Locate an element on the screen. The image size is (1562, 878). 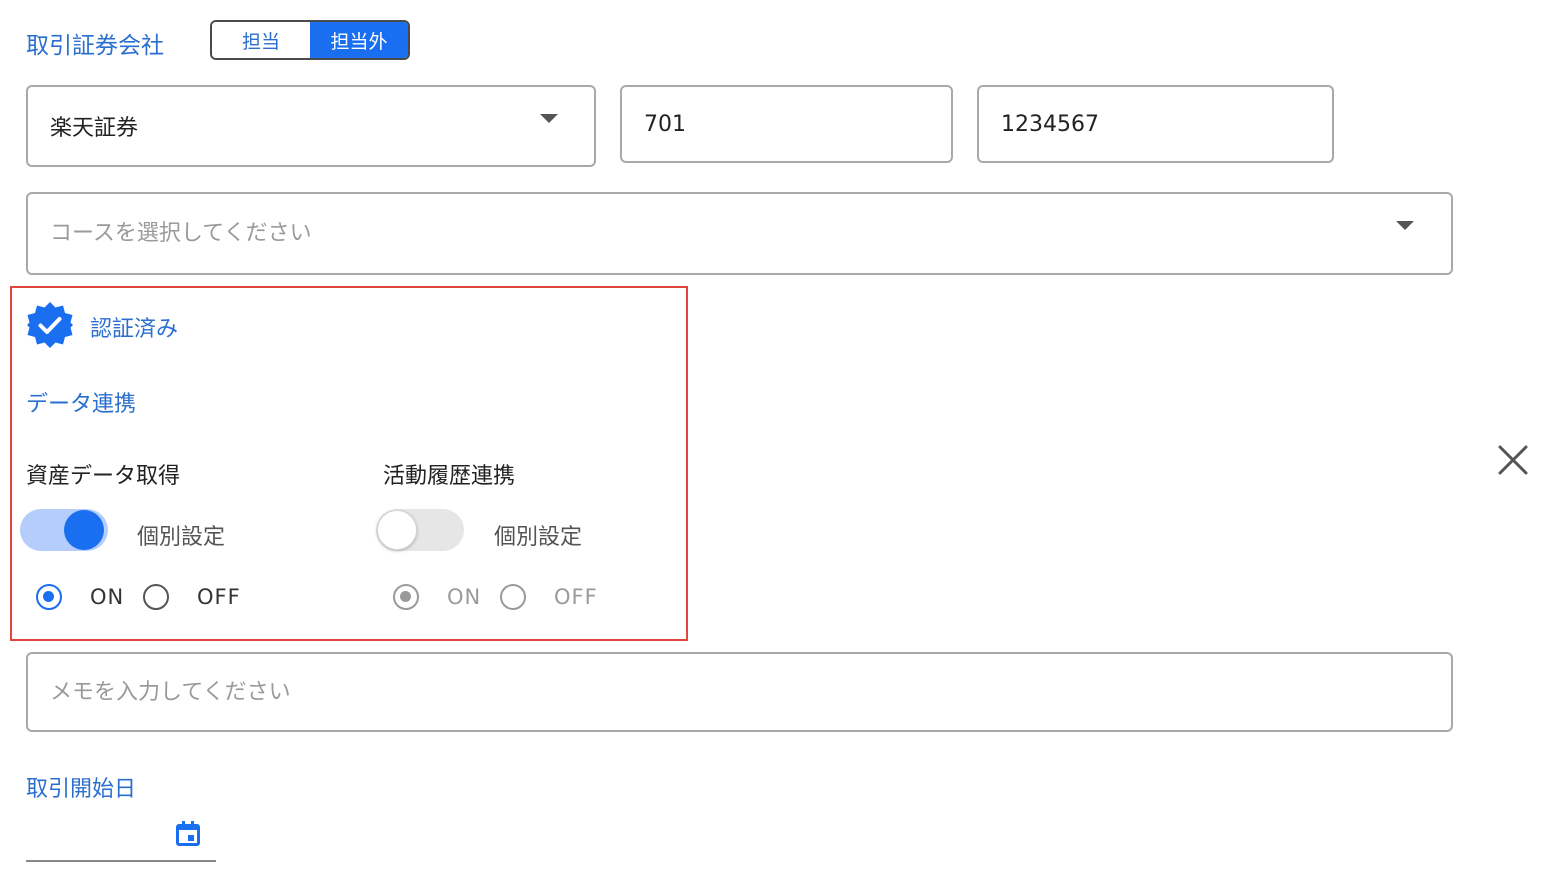
asset-data-toggle is located at coordinates (64, 530).